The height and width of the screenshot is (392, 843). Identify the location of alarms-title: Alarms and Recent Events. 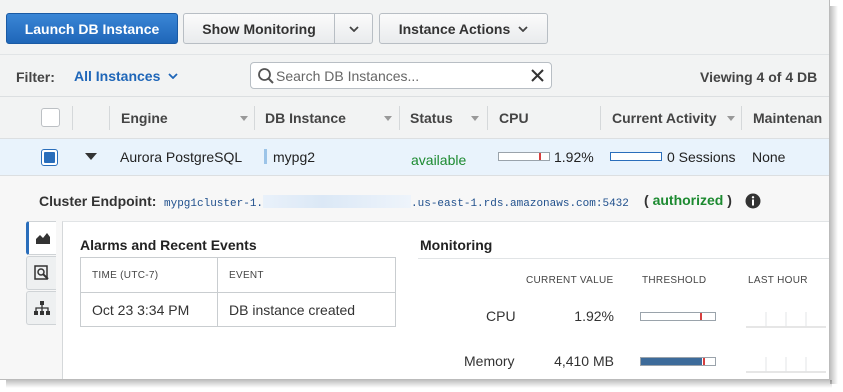
(168, 245).